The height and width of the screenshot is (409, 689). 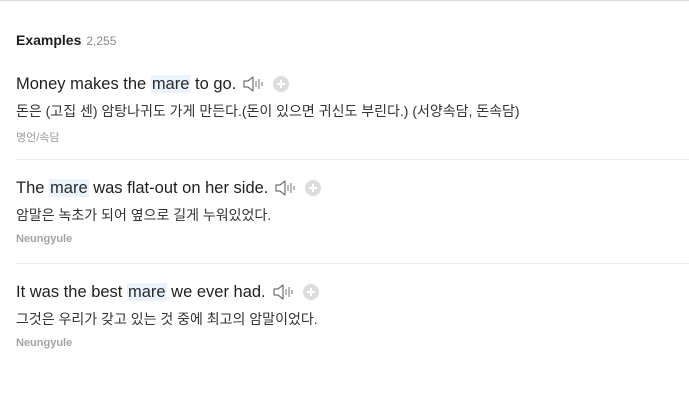 I want to click on sentence-text: It was the best, so click(x=71, y=291).